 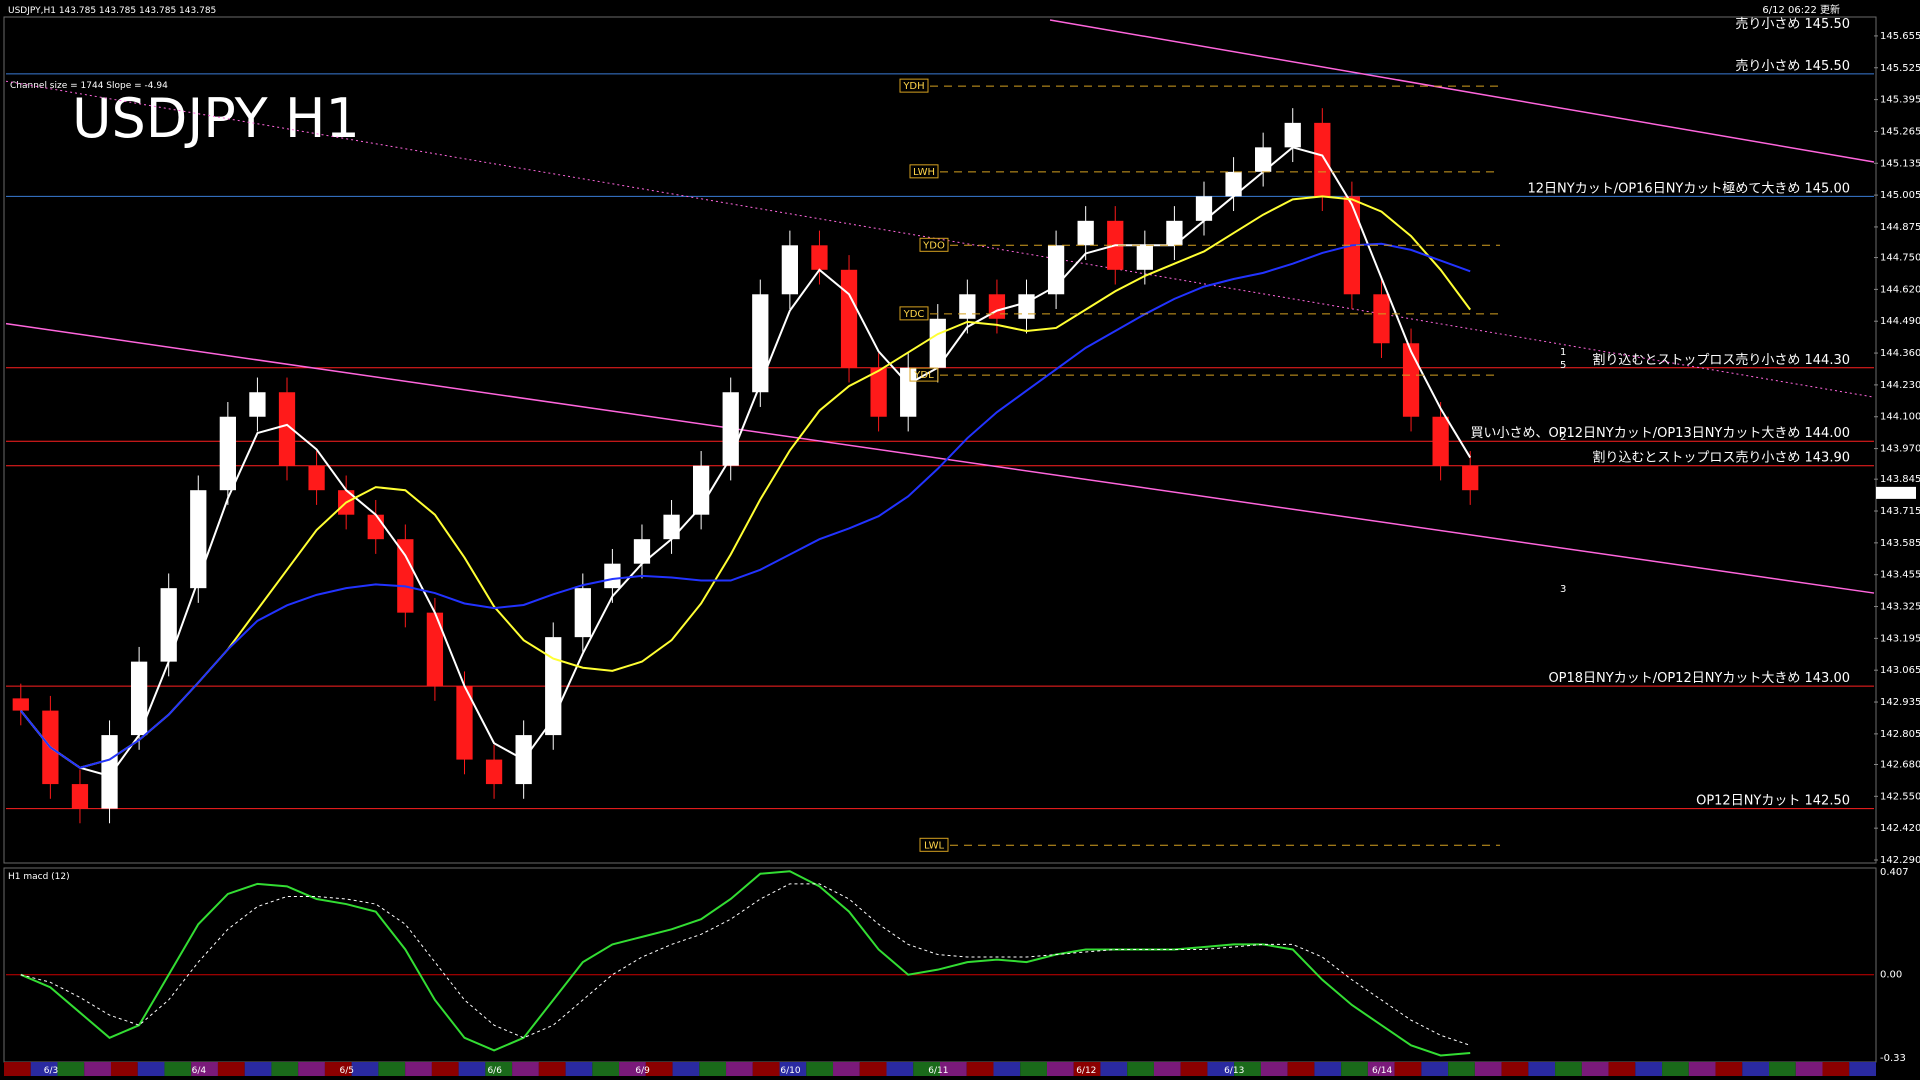 What do you see at coordinates (1563, 365) in the screenshot?
I see `wave-label: 5` at bounding box center [1563, 365].